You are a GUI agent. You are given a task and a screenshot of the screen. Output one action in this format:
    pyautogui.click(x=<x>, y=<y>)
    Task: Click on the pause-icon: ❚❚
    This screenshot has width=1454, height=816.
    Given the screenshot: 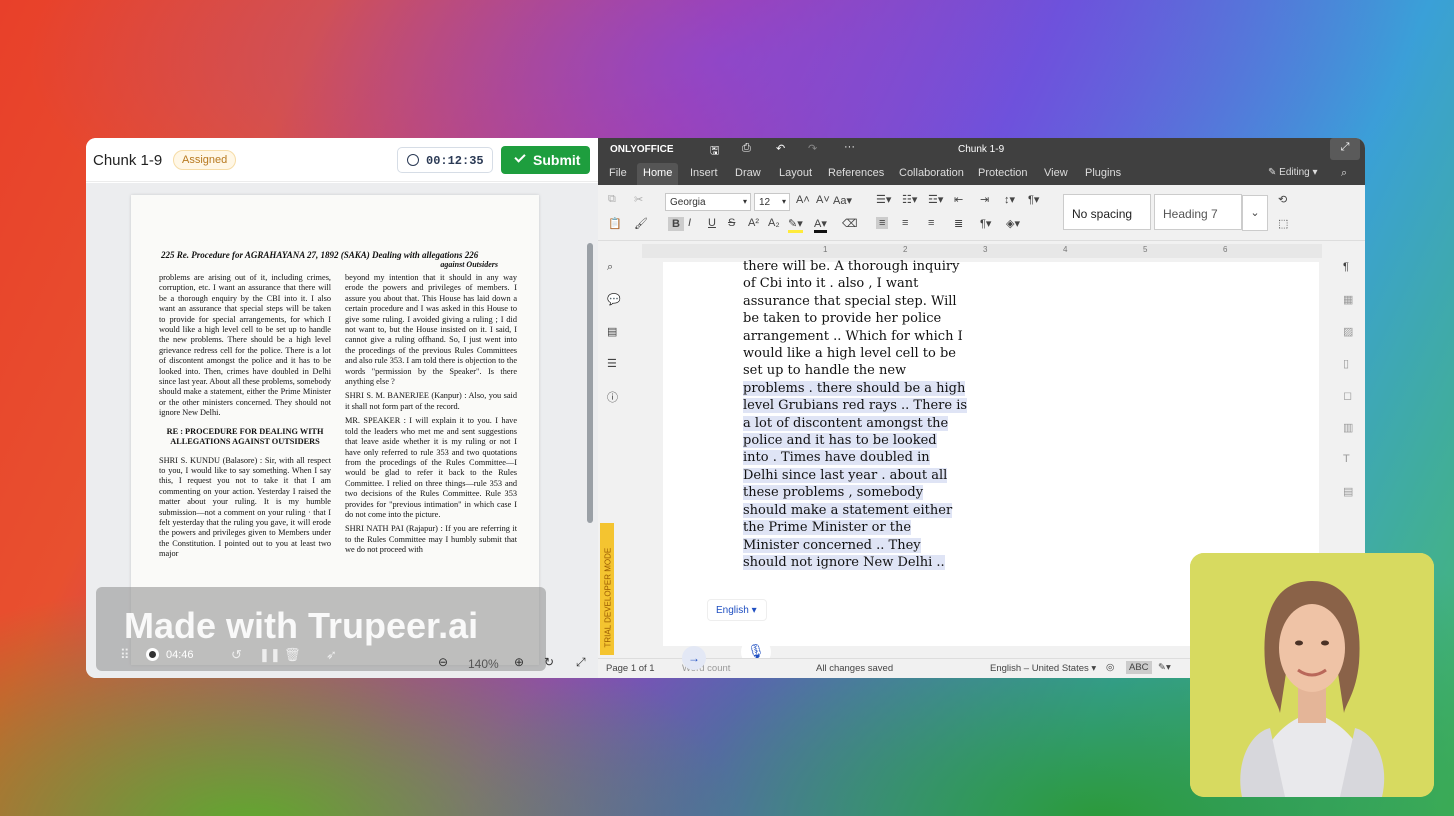 What is the action you would take?
    pyautogui.click(x=270, y=655)
    